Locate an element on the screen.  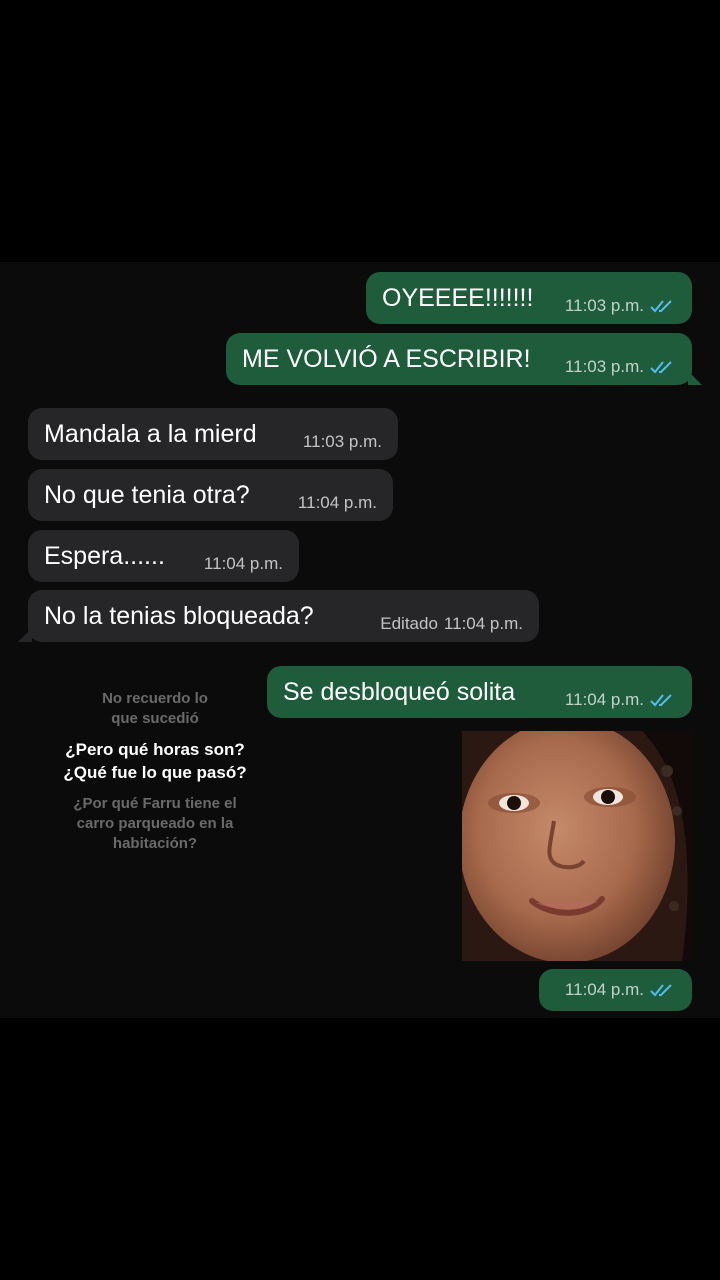
incoming-message: Espera...... 11:04 p.m. is located at coordinates (163, 556).